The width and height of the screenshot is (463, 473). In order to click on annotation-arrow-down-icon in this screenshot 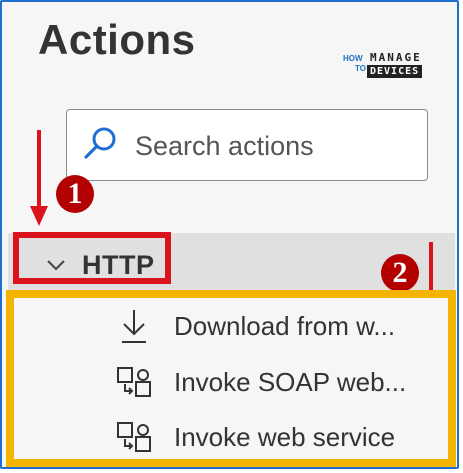, I will do `click(39, 180)`.